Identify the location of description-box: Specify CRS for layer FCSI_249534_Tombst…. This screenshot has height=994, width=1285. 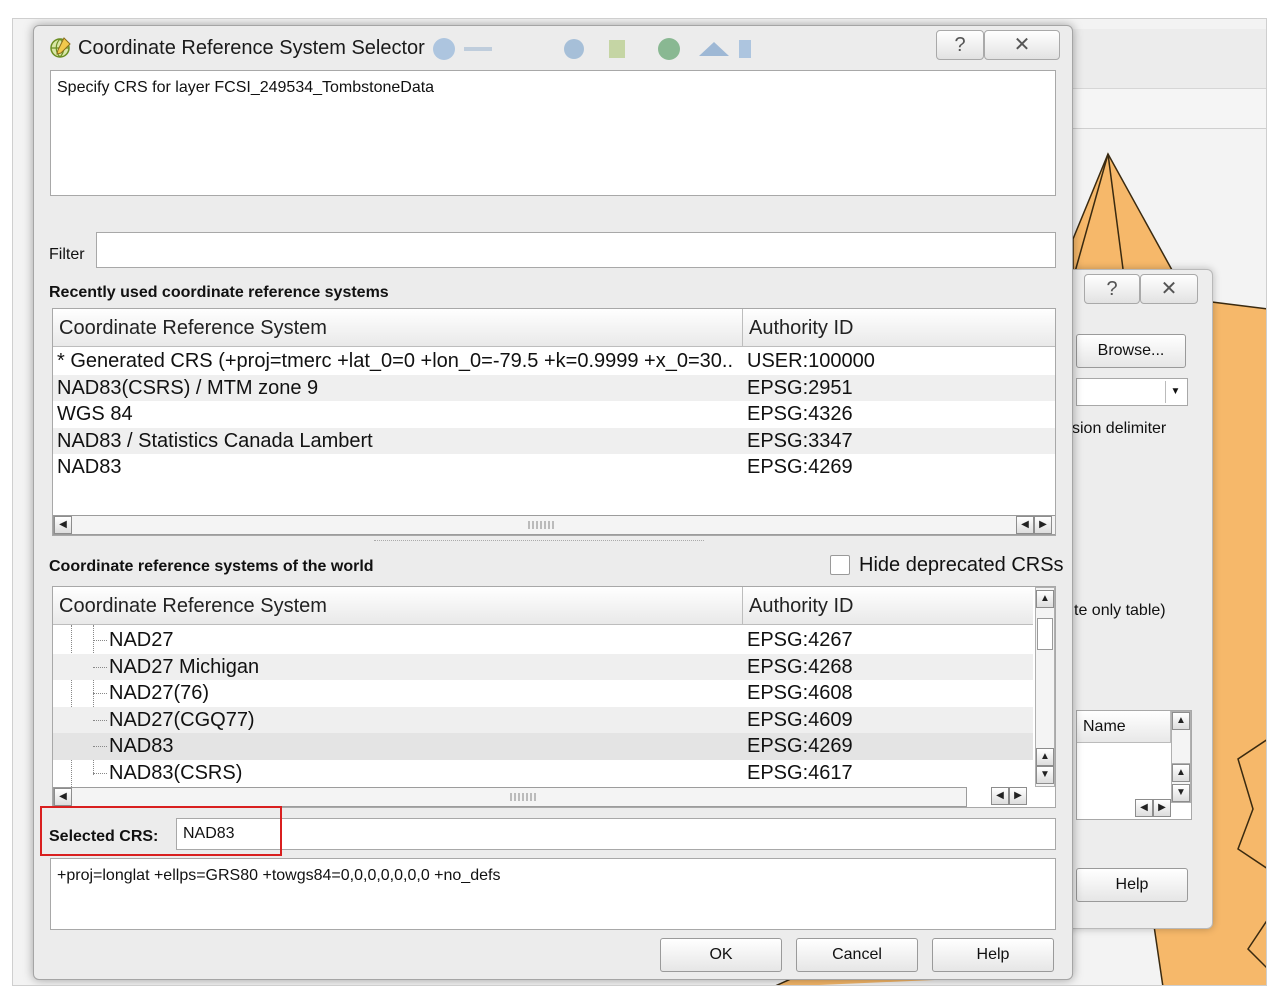
(553, 133).